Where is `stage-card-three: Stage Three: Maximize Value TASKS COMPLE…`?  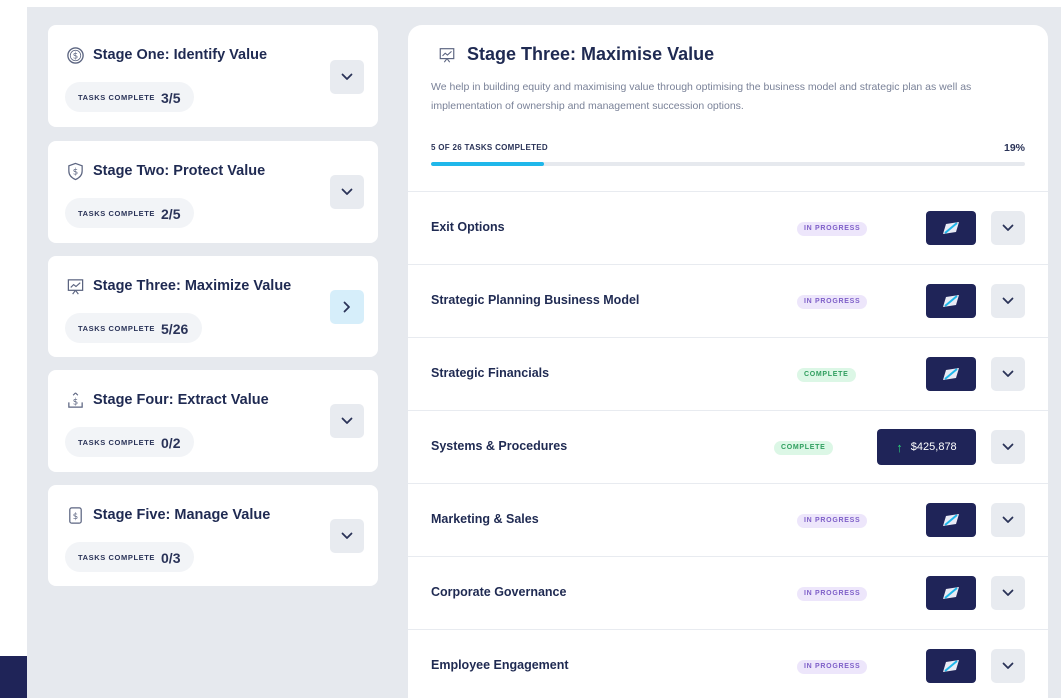
stage-card-three: Stage Three: Maximize Value TASKS COMPLE… is located at coordinates (213, 306).